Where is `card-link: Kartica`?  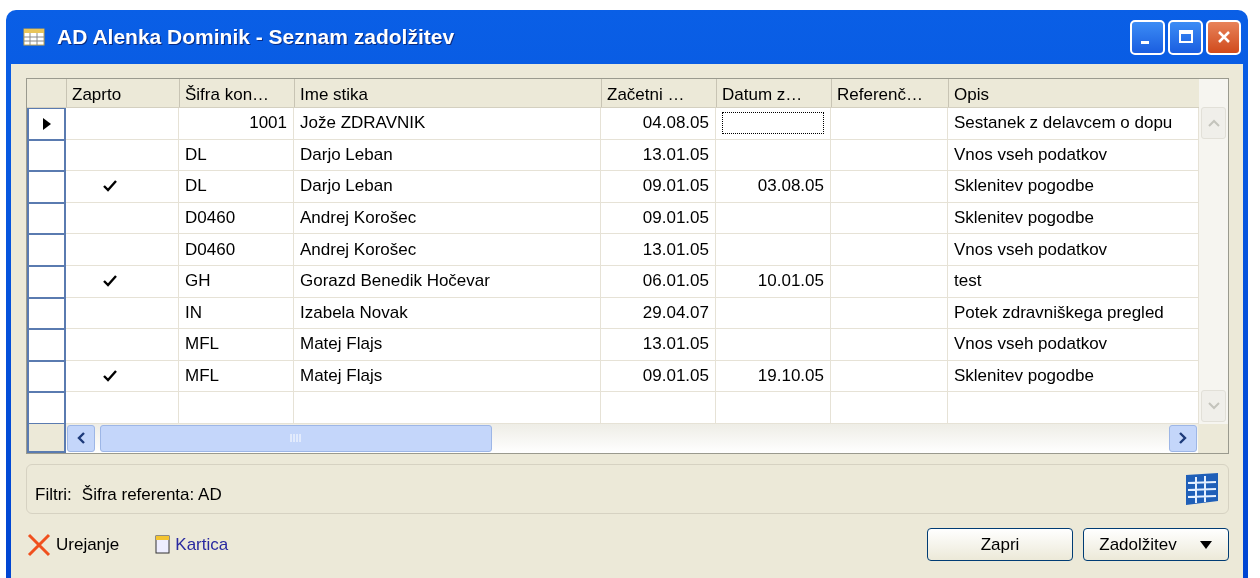
card-link: Kartica is located at coordinates (192, 544).